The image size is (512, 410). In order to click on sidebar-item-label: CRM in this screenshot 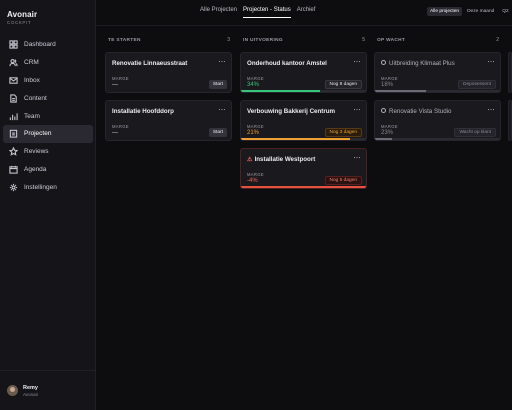, I will do `click(31, 63)`.